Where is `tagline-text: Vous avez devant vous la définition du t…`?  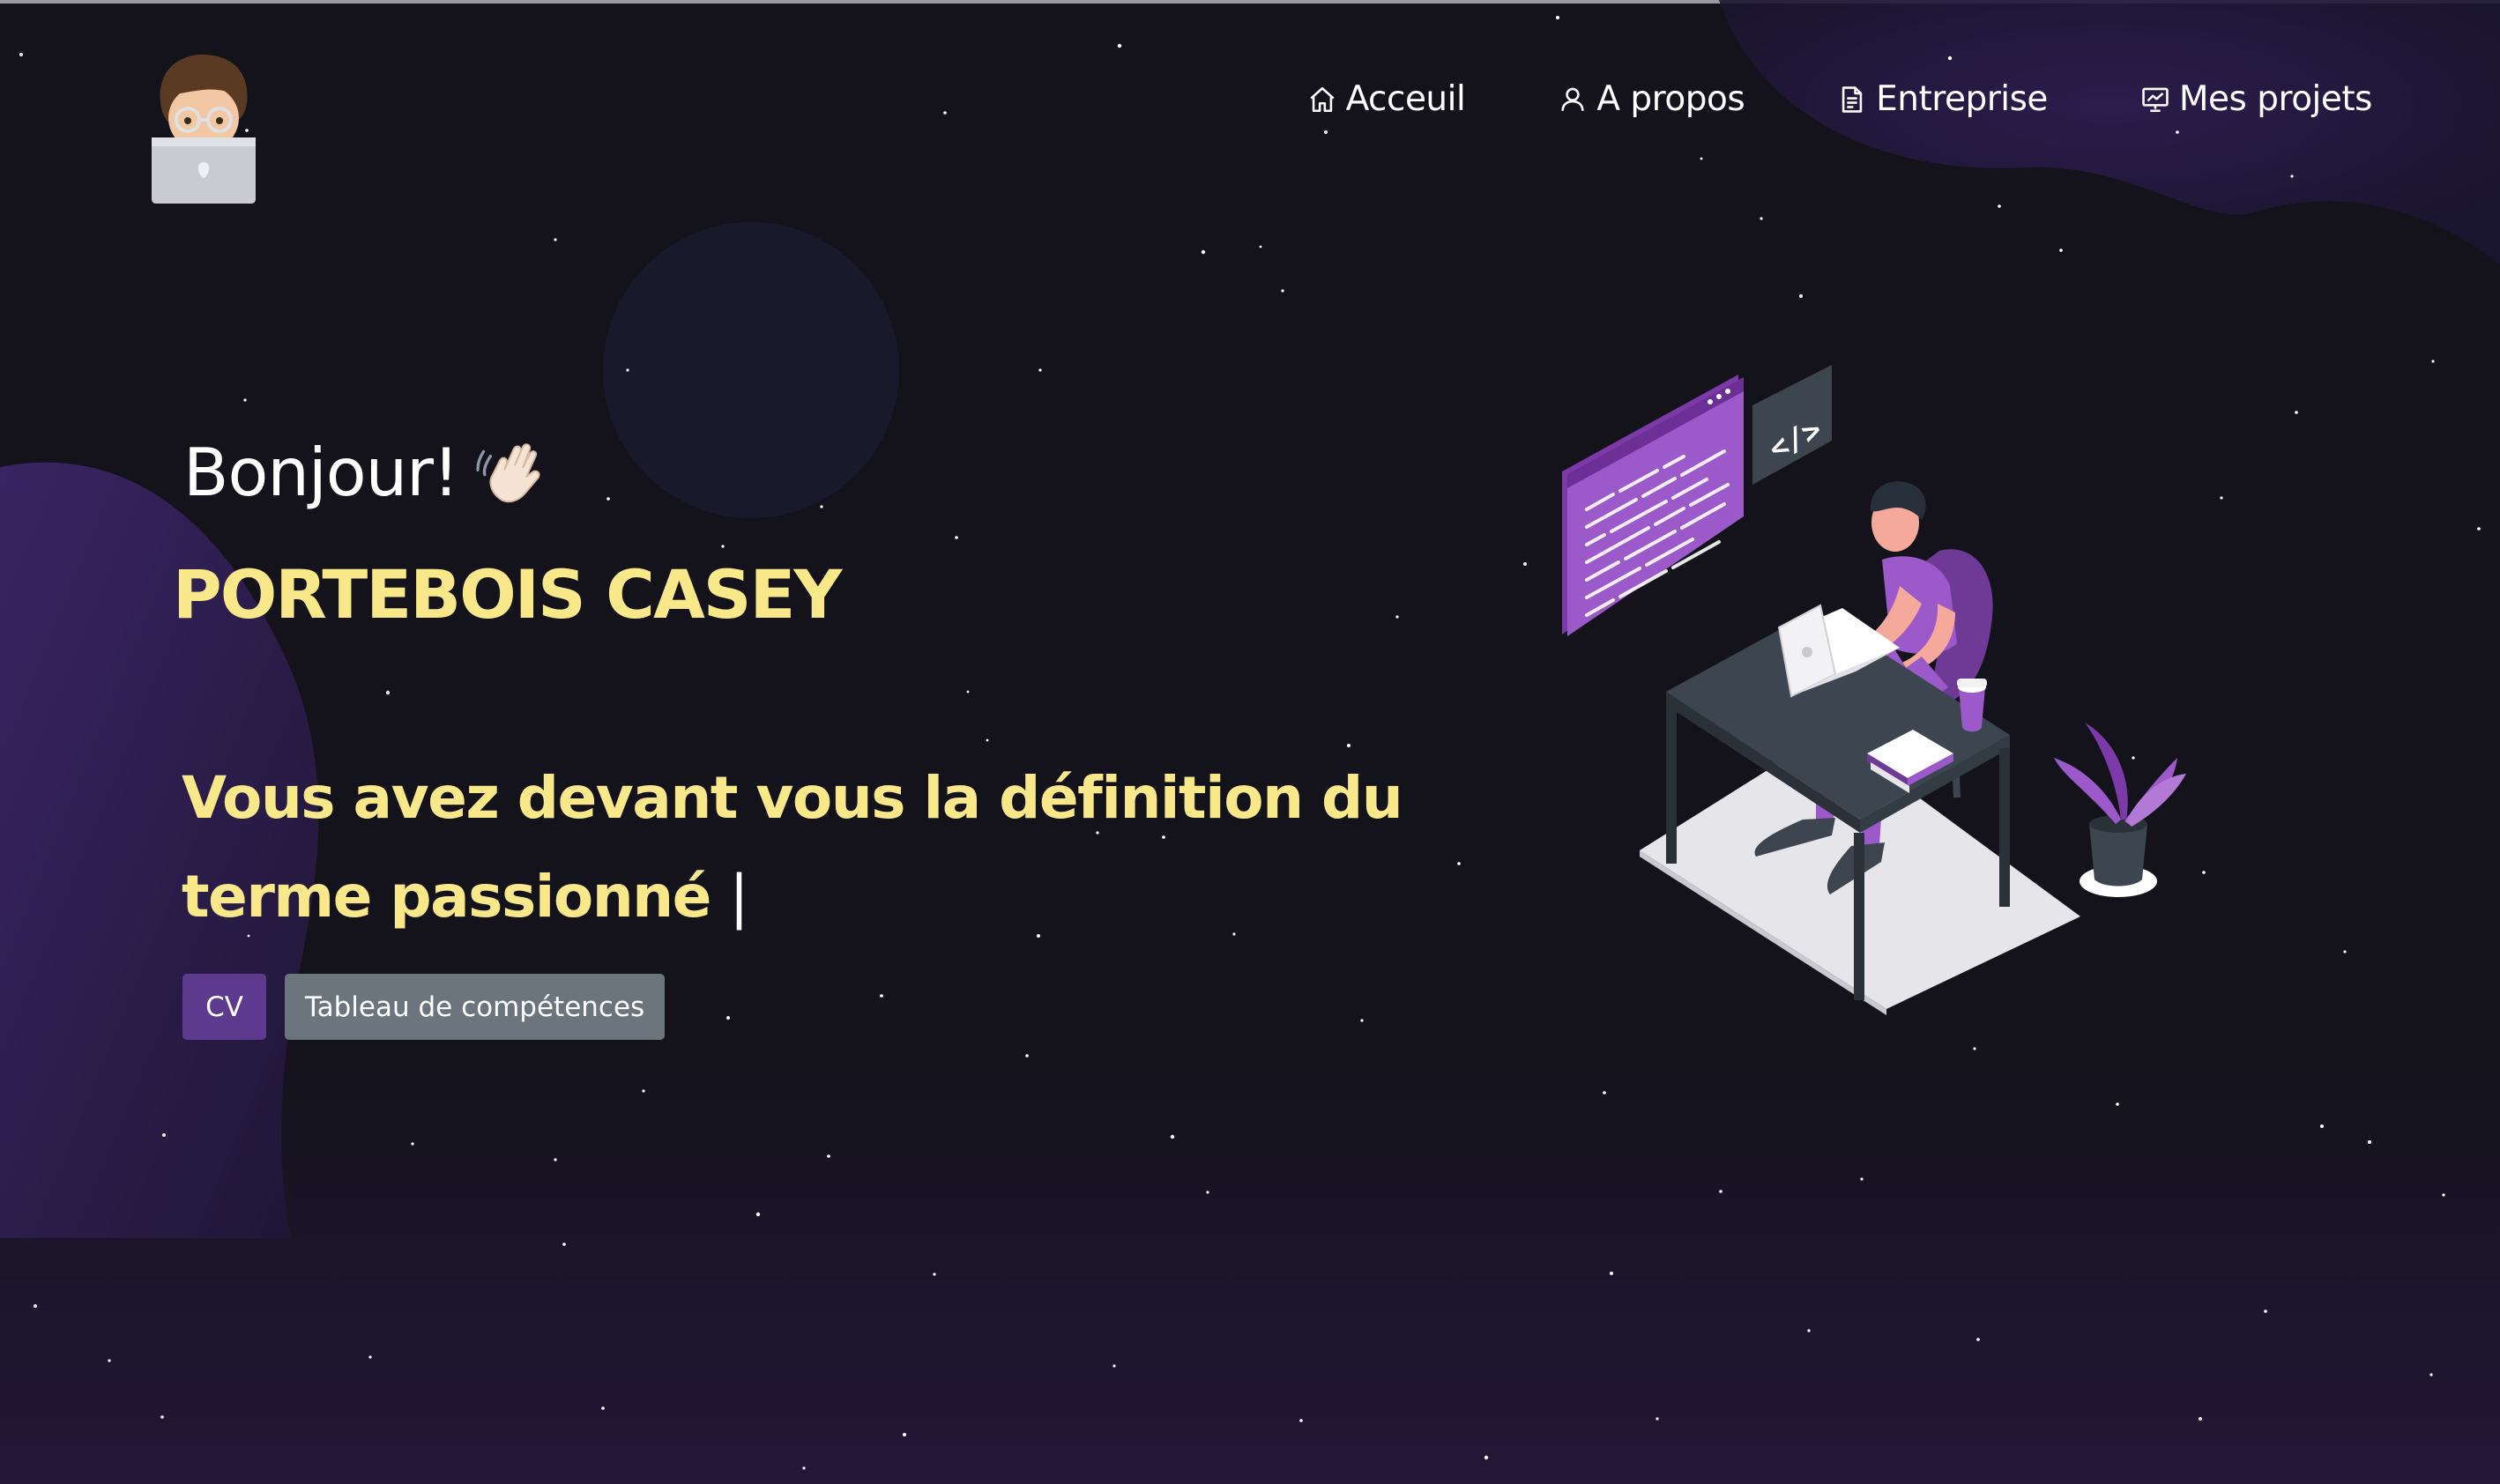 tagline-text: Vous avez devant vous la définition du t… is located at coordinates (792, 847).